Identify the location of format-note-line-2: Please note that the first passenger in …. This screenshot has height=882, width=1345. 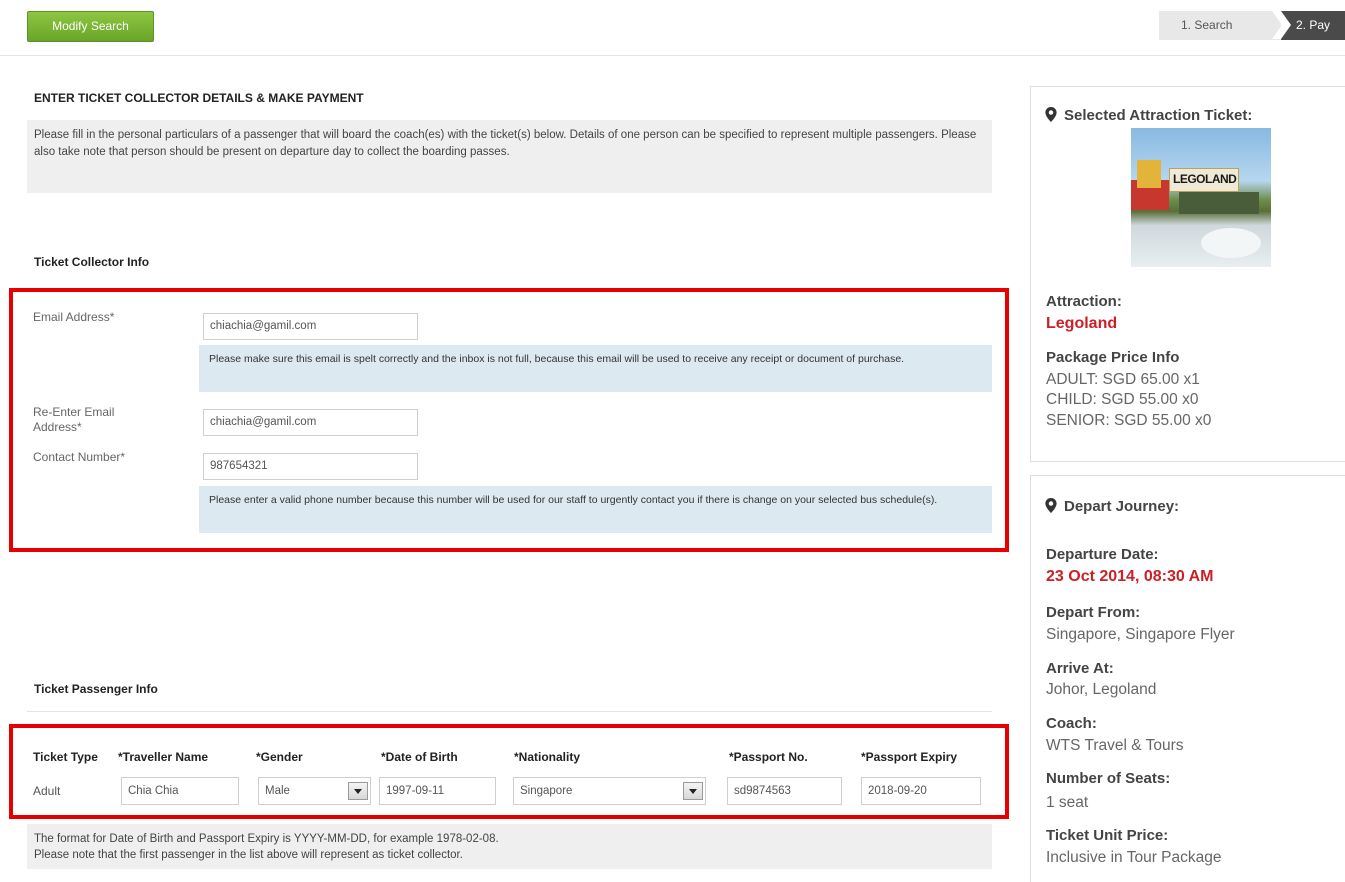
(248, 855).